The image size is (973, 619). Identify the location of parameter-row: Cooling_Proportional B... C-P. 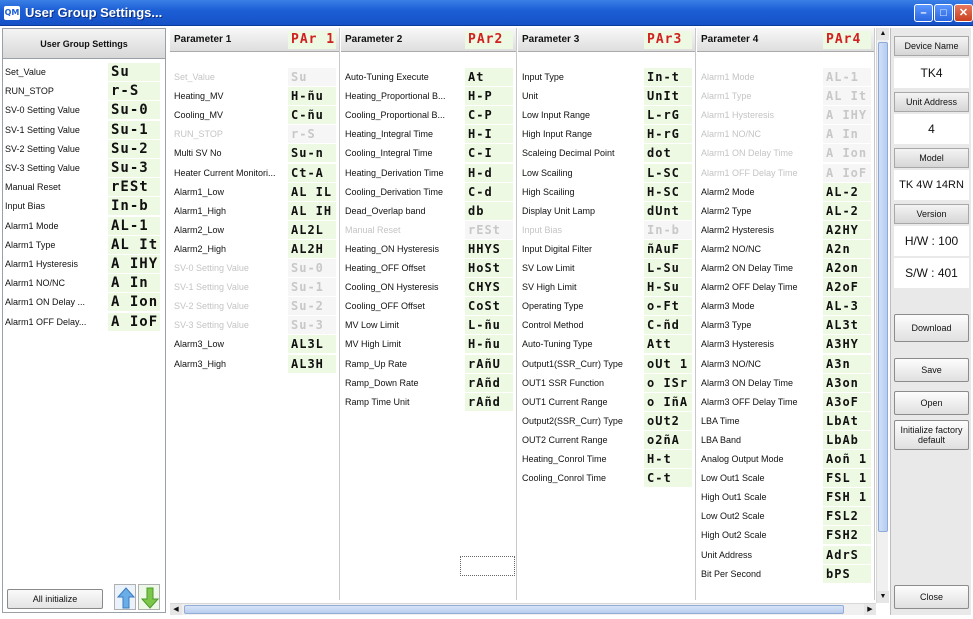
(428, 115).